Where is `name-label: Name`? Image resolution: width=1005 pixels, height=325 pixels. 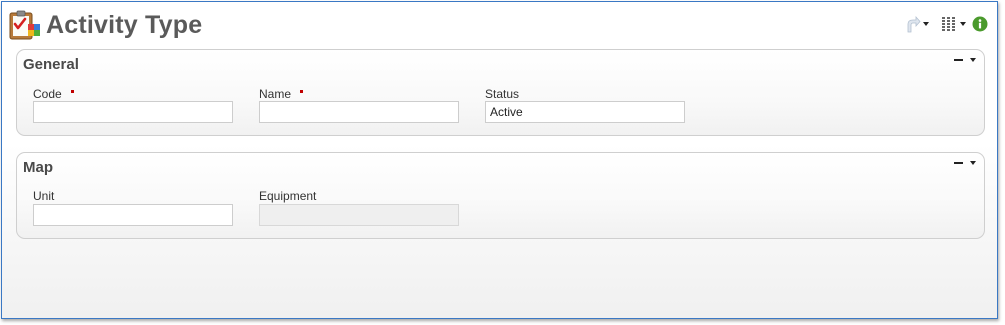
name-label: Name is located at coordinates (281, 94).